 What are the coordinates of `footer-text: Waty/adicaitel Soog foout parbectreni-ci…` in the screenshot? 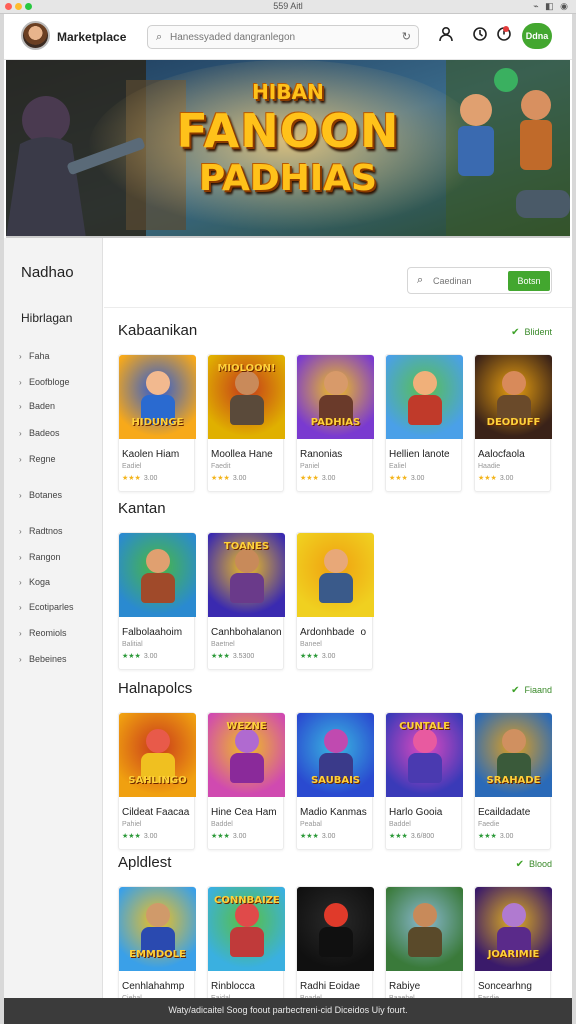 It's located at (288, 1010).